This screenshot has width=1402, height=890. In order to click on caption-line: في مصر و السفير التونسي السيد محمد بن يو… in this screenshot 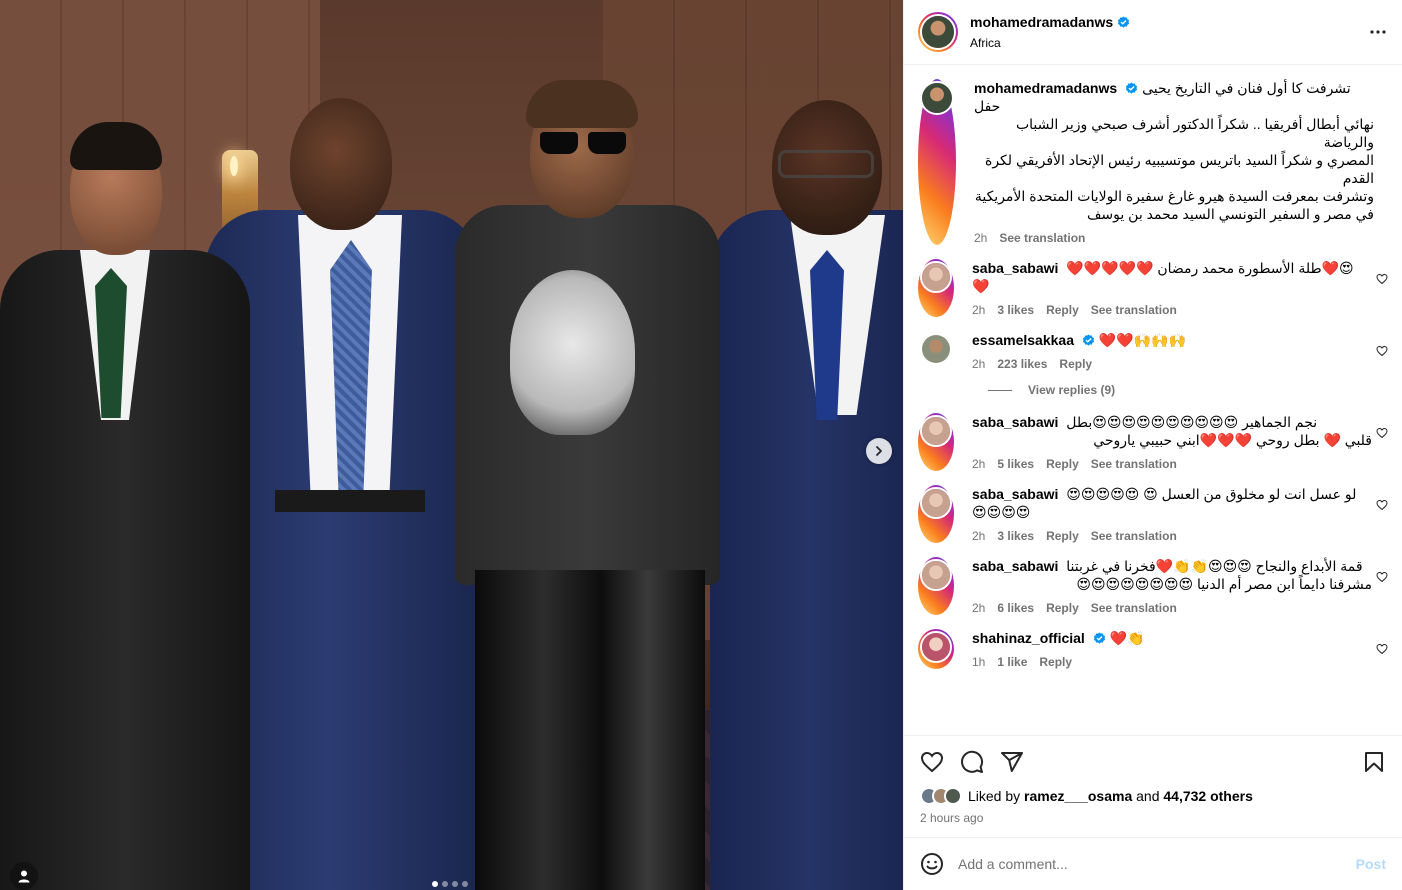, I will do `click(1230, 214)`.